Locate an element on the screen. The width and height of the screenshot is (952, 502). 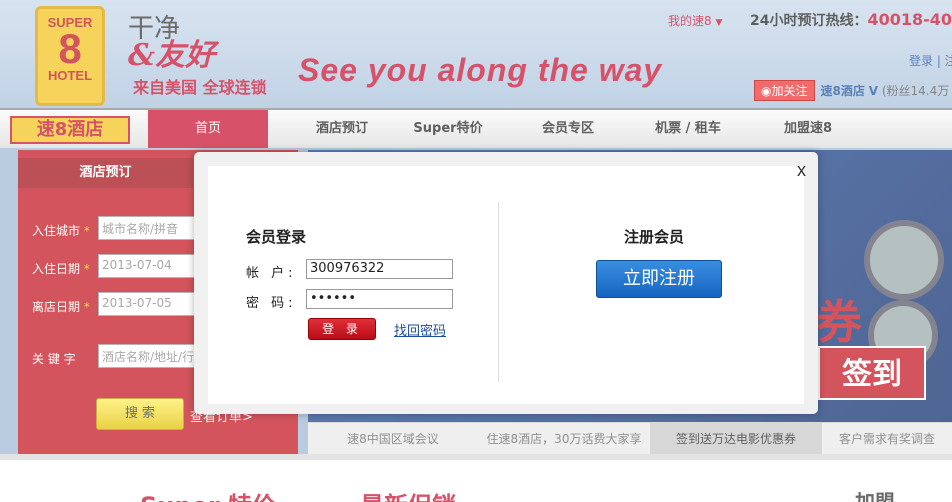
close-icon: x is located at coordinates (801, 170).